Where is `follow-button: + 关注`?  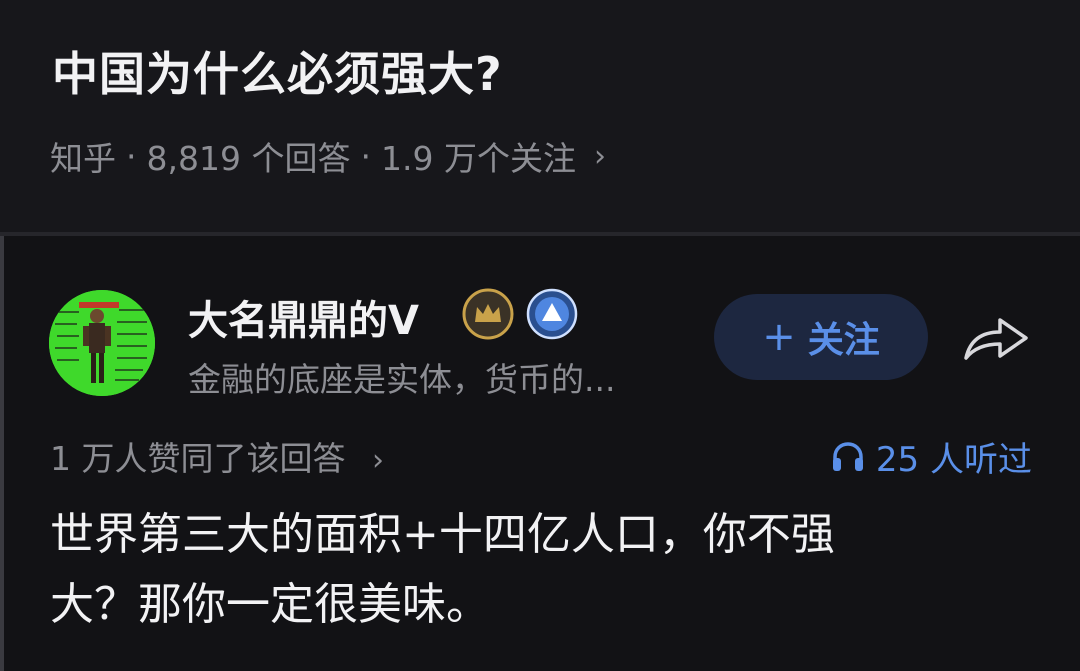 follow-button: + 关注 is located at coordinates (821, 337).